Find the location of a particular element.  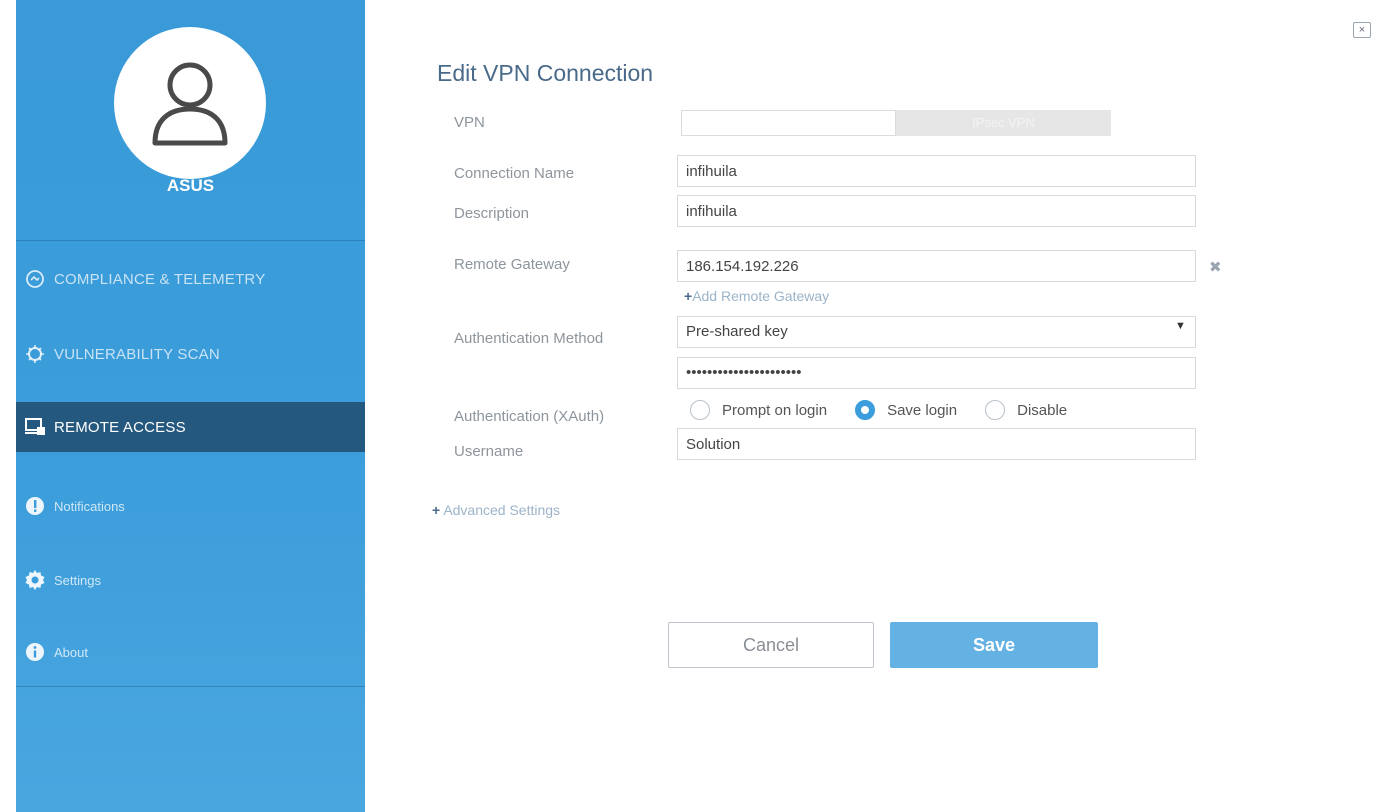

vpn-option-ssl: SSL-VPN is located at coordinates (788, 123).